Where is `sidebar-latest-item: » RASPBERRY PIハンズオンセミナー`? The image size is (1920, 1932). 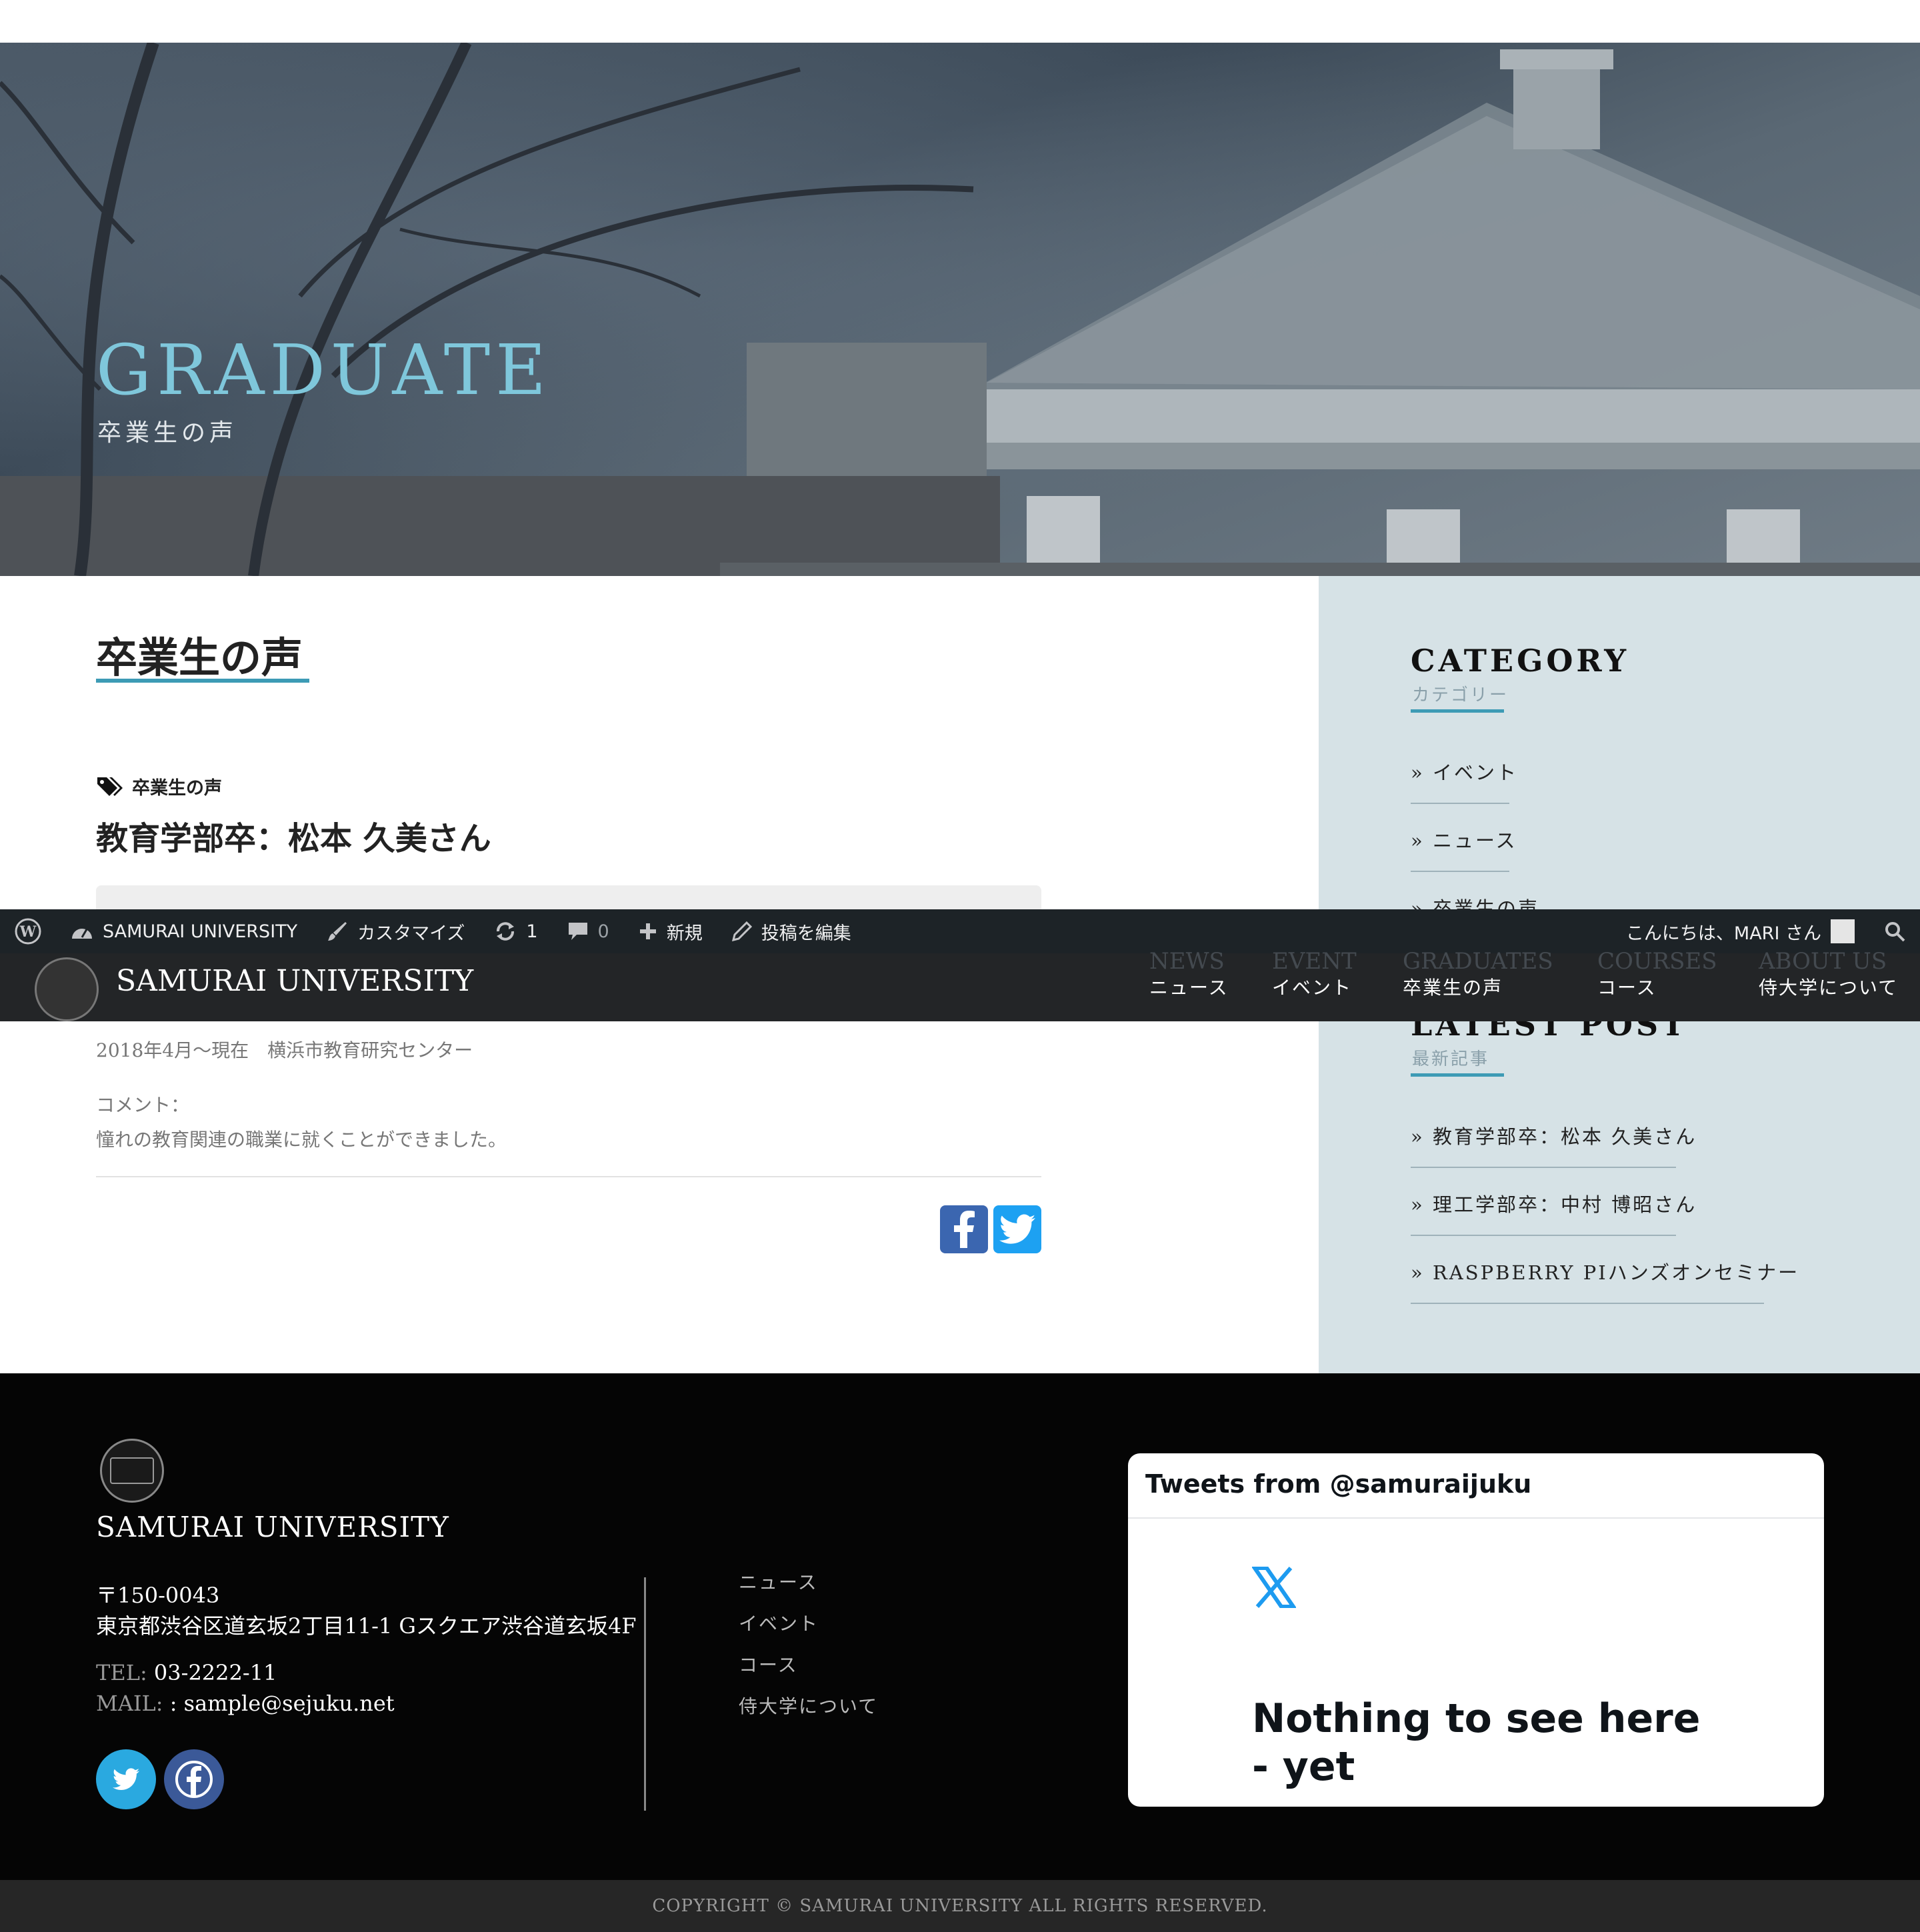
sidebar-latest-item: » RASPBERRY PIハンズオンセミナー is located at coordinates (1605, 1271).